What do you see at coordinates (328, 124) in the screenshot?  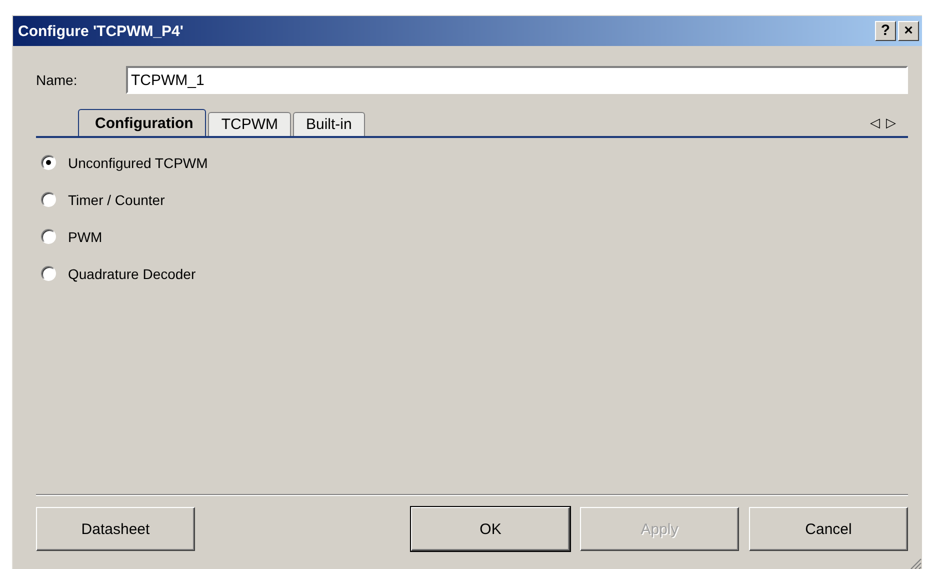 I see `tab: Built-in` at bounding box center [328, 124].